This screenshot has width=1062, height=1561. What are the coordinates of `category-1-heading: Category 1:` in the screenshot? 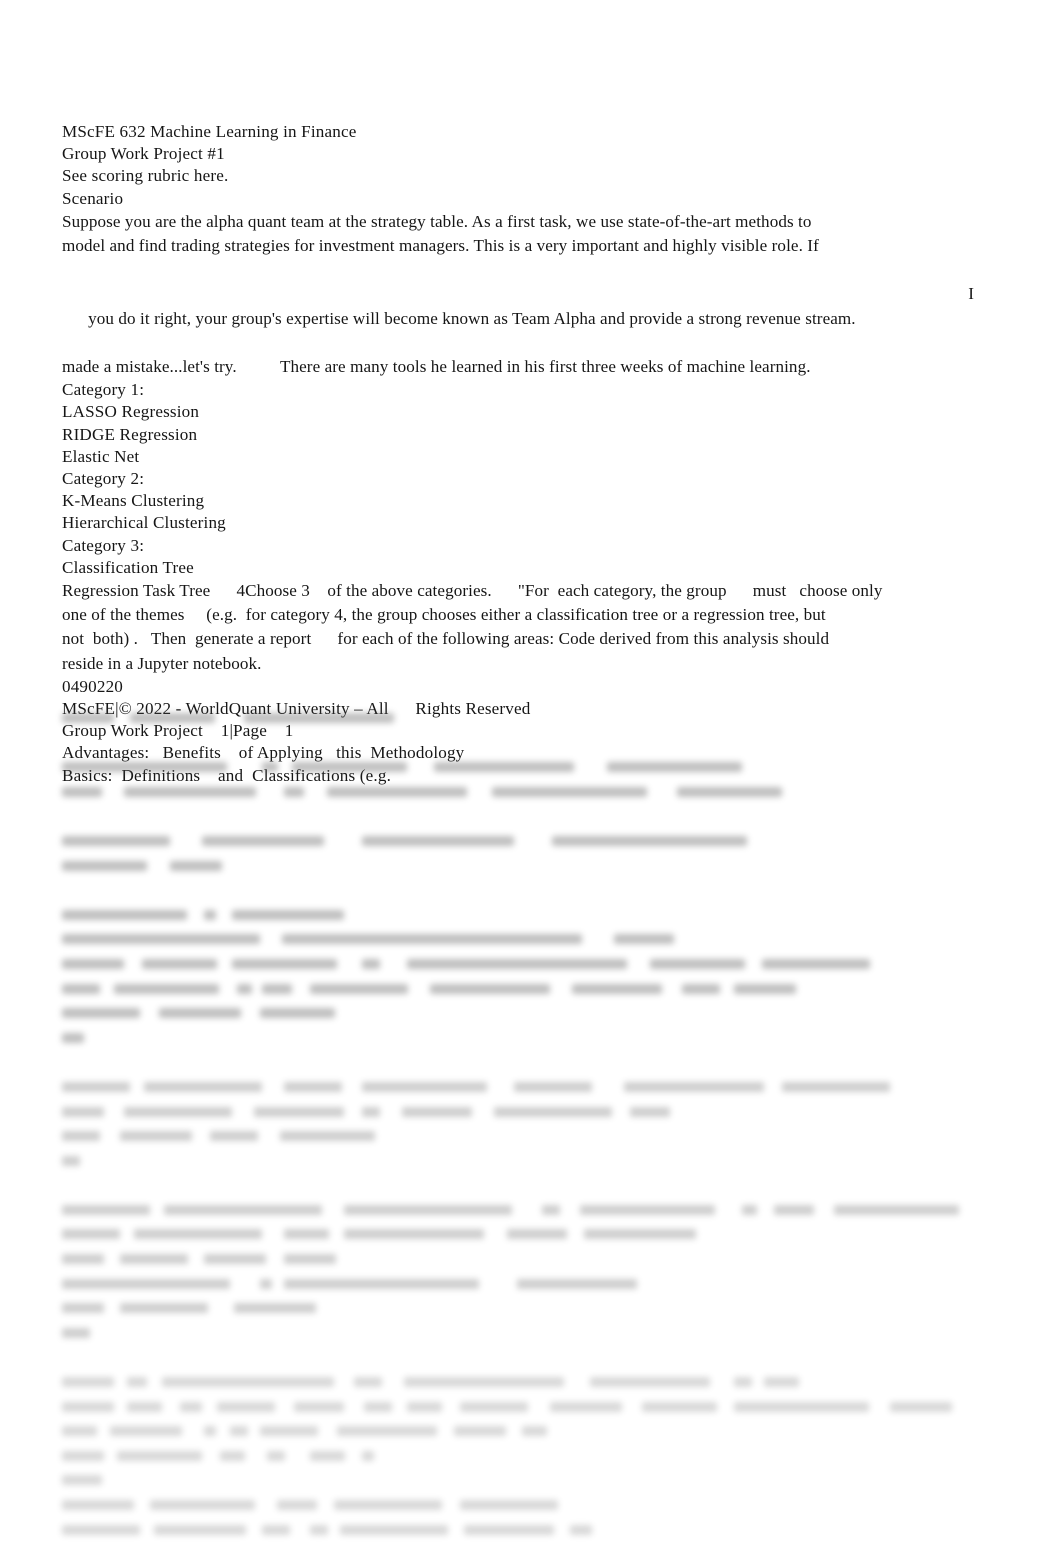 It's located at (103, 390).